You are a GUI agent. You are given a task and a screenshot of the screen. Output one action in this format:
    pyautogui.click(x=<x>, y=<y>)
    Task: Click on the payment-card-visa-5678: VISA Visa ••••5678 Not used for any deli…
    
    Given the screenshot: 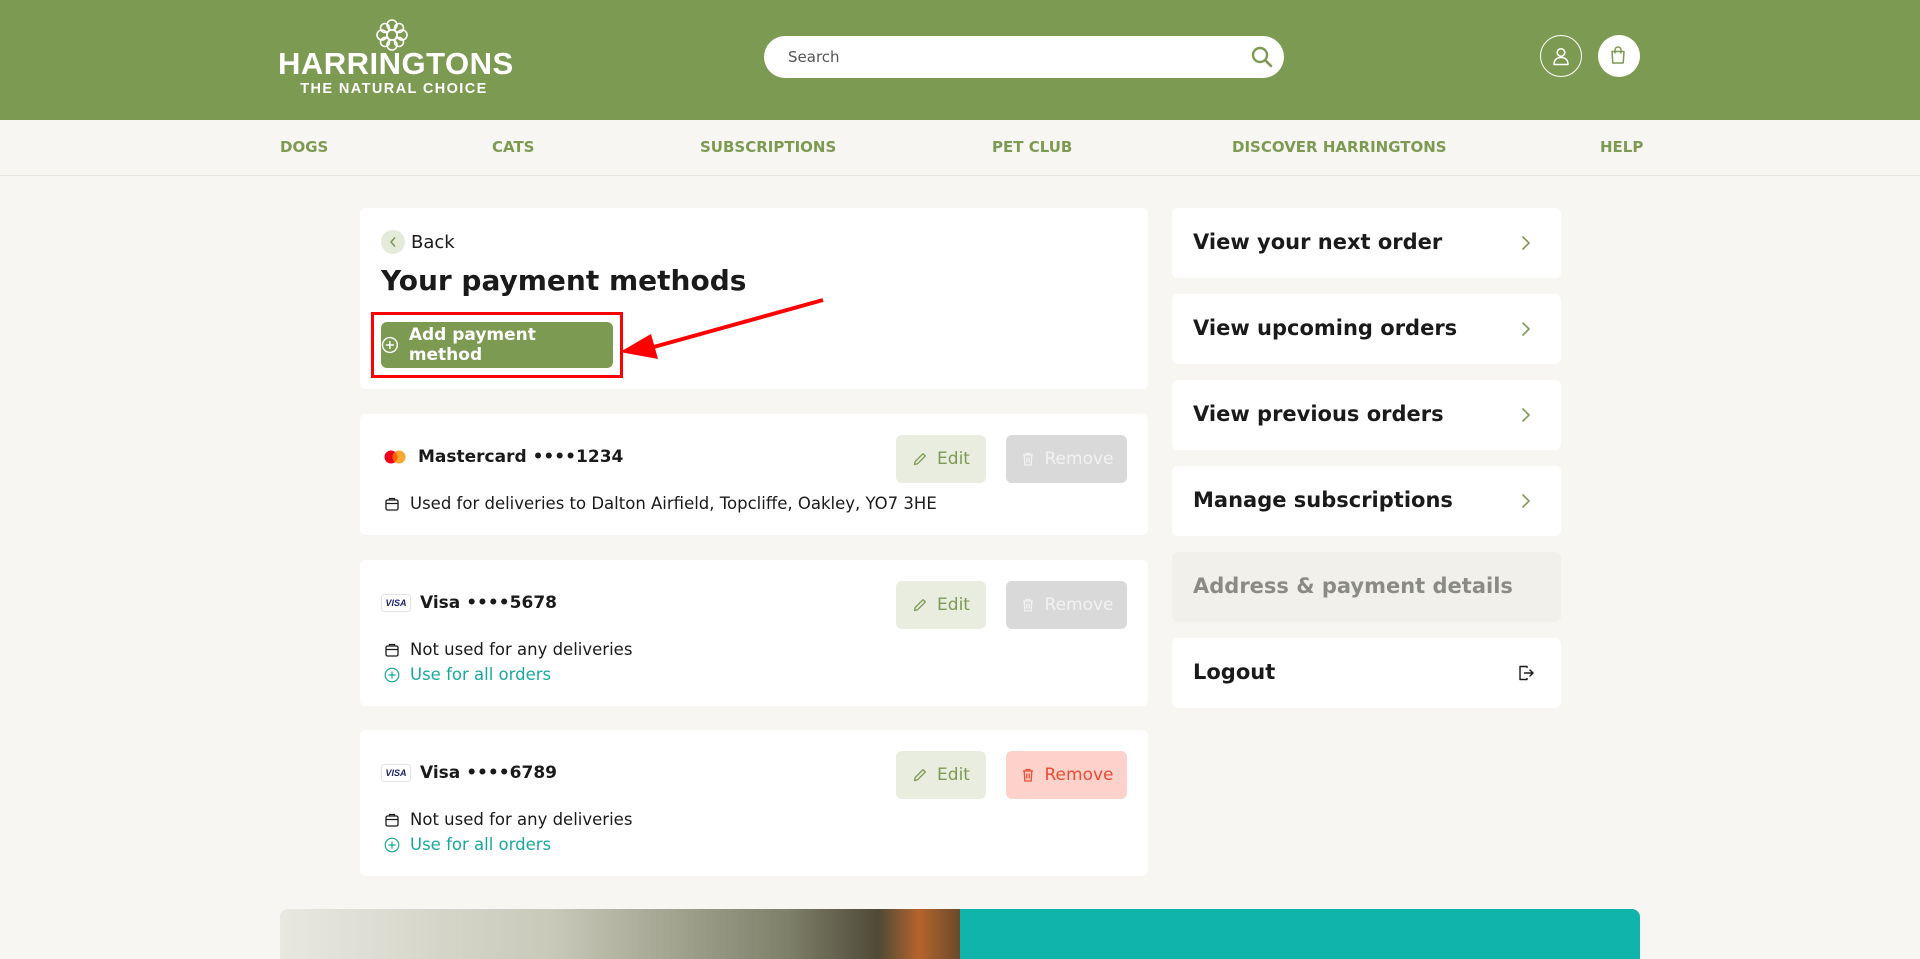 What is the action you would take?
    pyautogui.click(x=754, y=633)
    